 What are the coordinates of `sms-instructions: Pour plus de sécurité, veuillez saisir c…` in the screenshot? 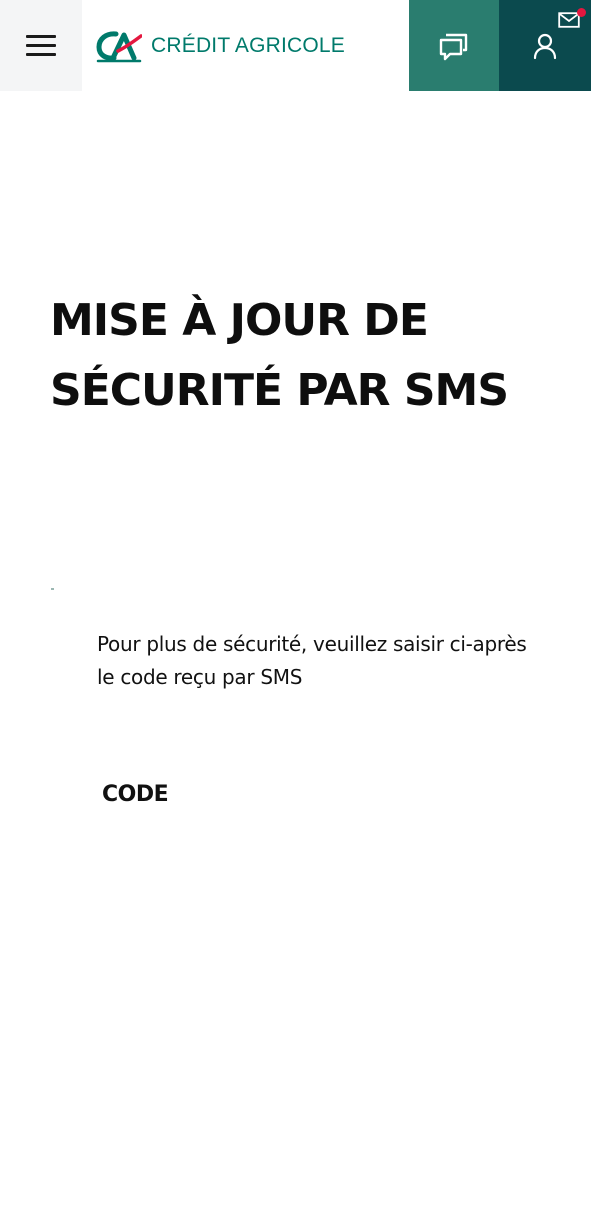 It's located at (312, 660).